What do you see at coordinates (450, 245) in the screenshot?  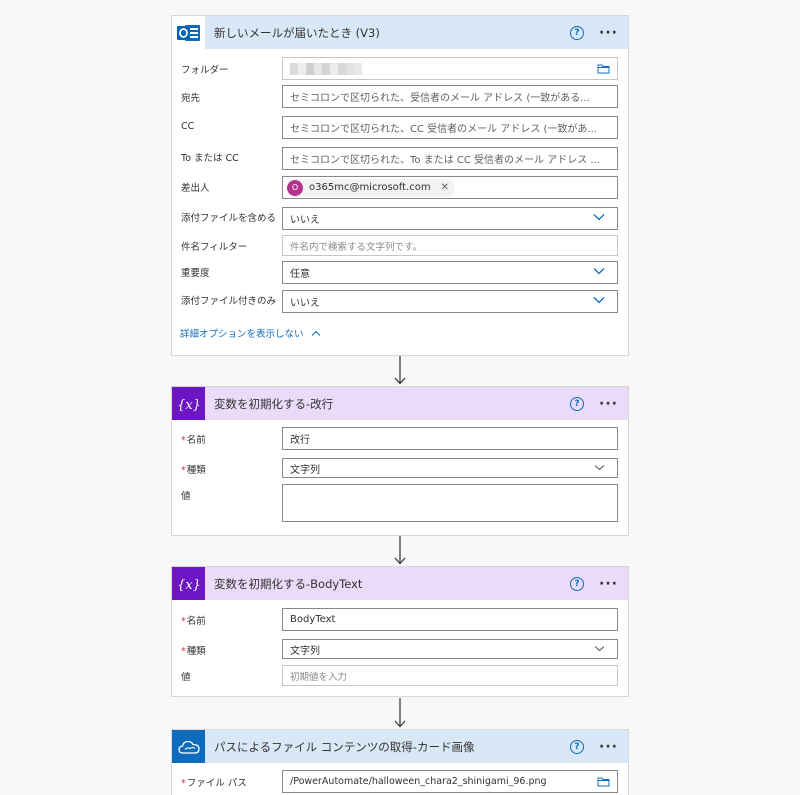 I see `subject-filter-input: 件名内で検索する文字列です。` at bounding box center [450, 245].